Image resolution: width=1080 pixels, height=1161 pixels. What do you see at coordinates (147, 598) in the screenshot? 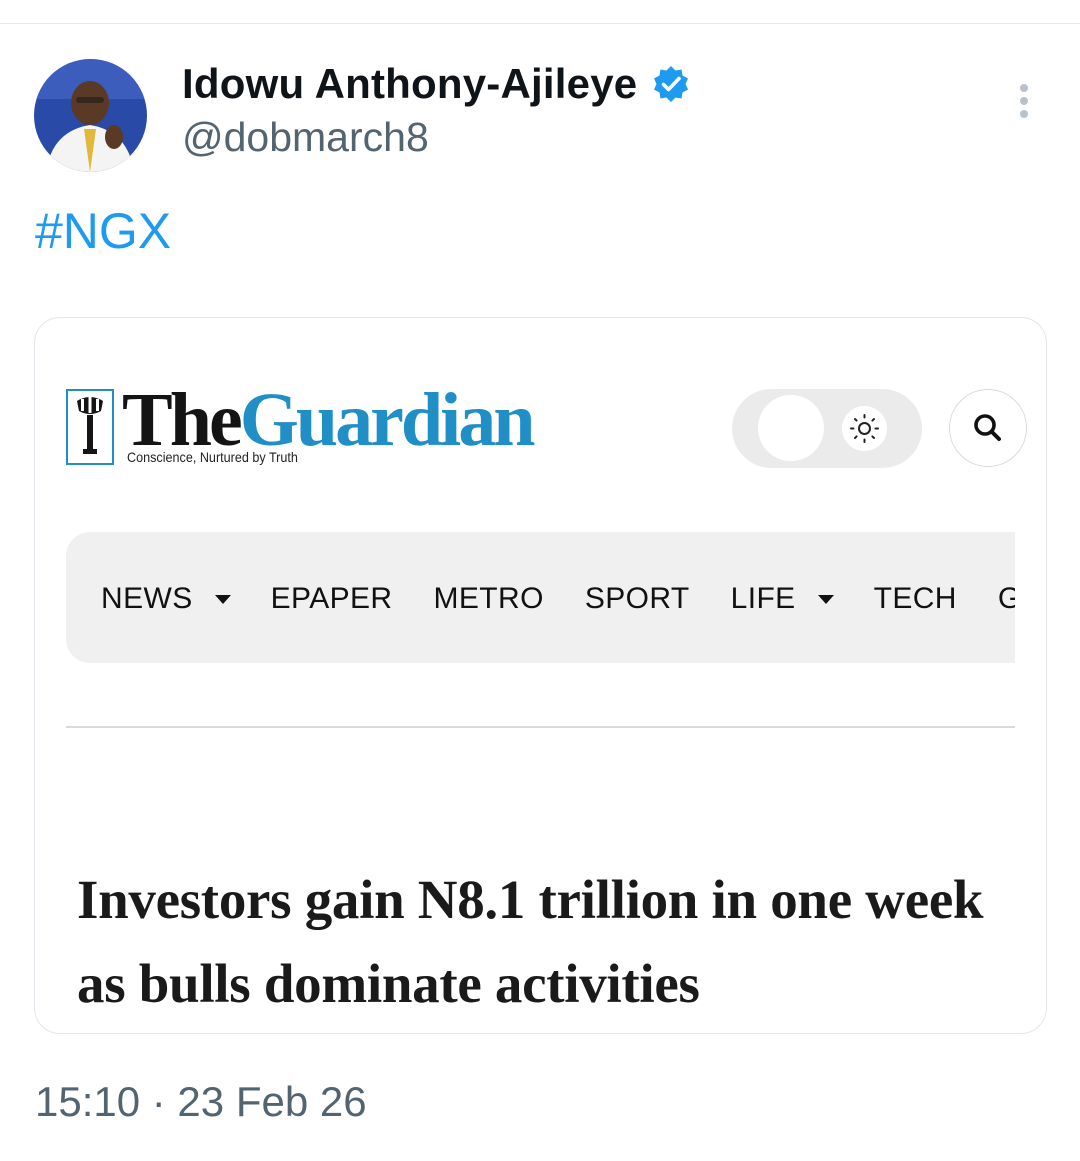
I see `nav-item-label: NEWS` at bounding box center [147, 598].